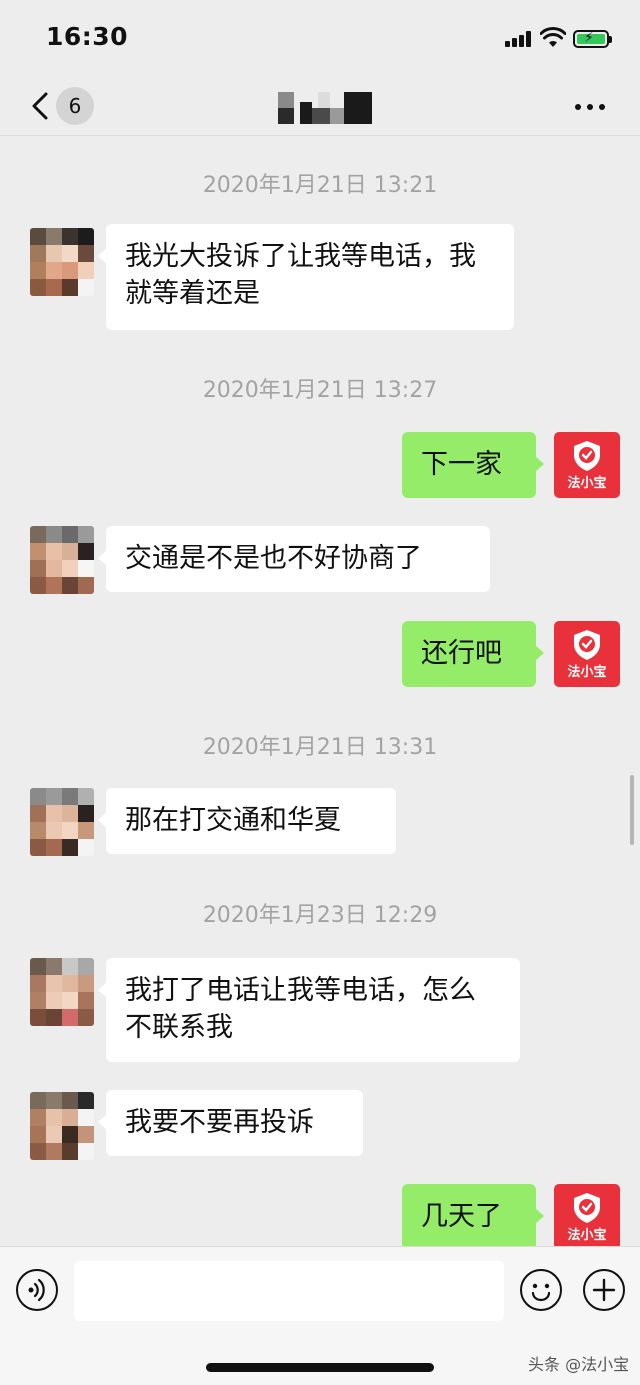  Describe the element at coordinates (325, 107) in the screenshot. I see `chat-title-pixelated` at that location.